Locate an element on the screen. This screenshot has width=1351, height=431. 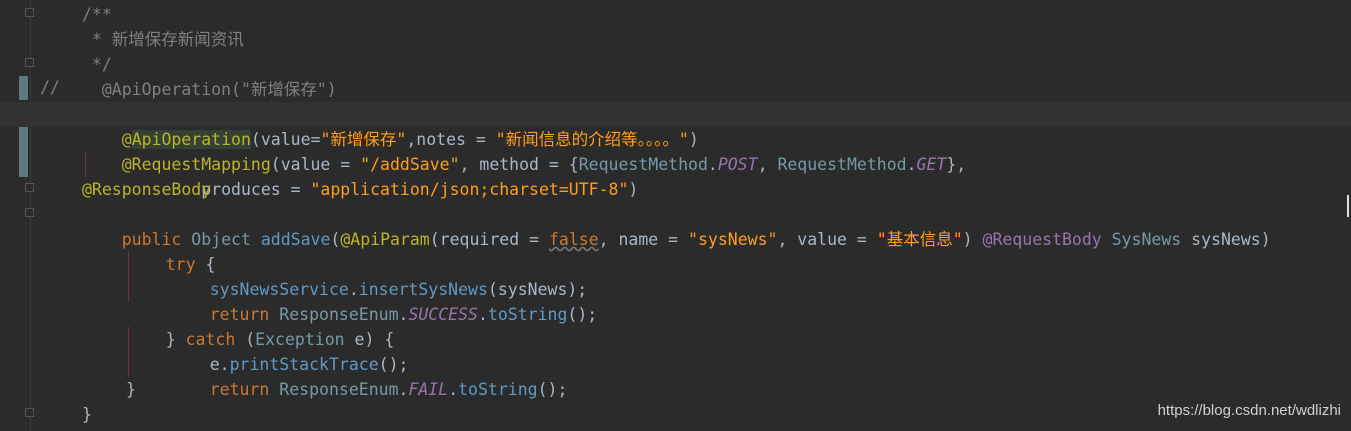
token: ResponseEnum is located at coordinates (334, 389).